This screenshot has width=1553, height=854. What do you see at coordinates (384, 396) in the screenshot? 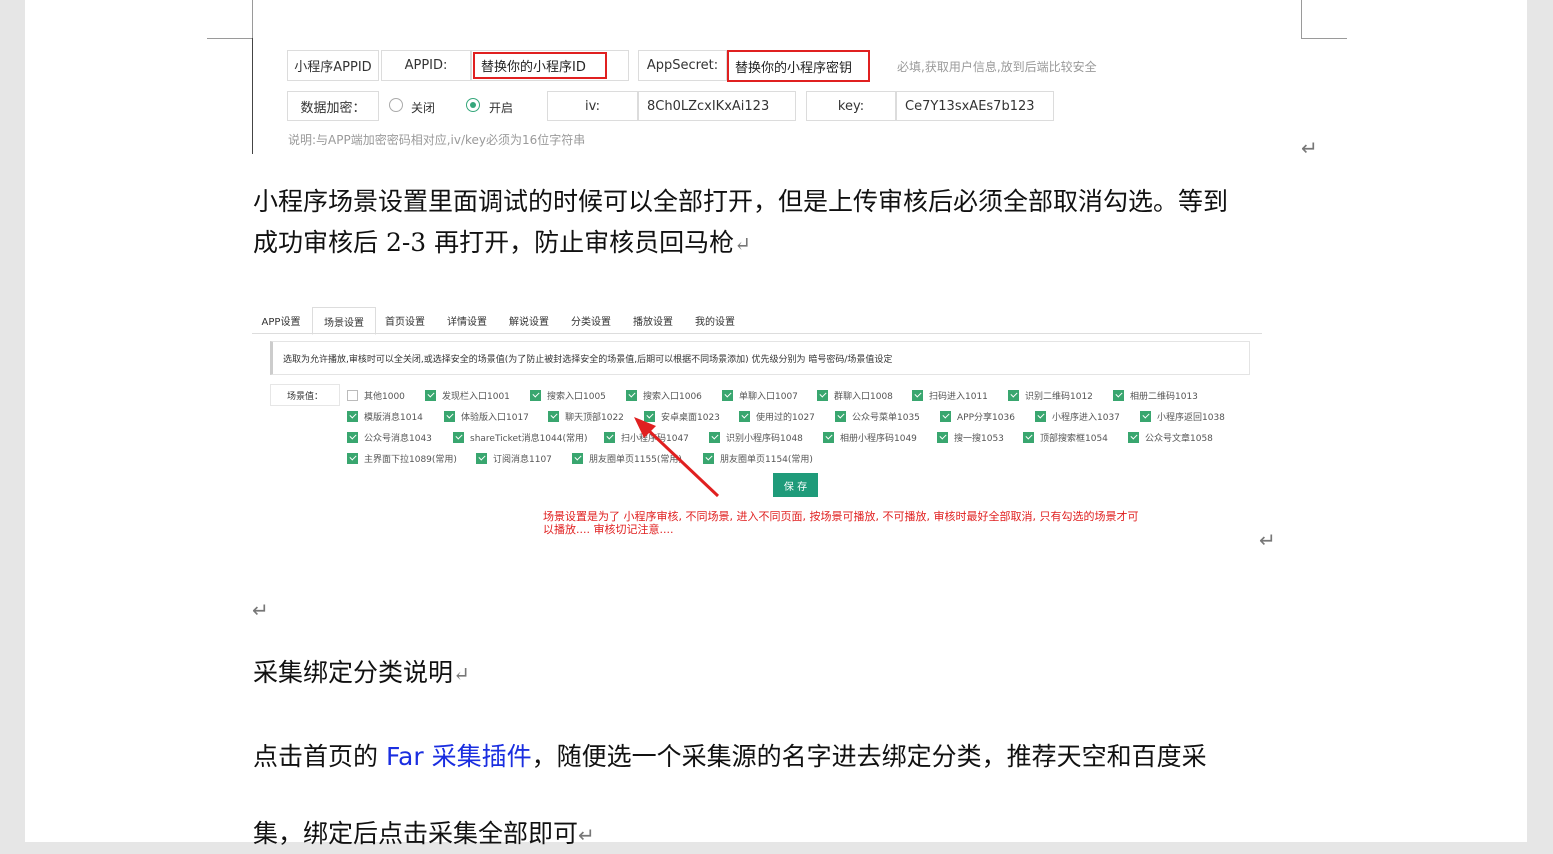
I see `scene-checkbox-label: 其他1000` at bounding box center [384, 396].